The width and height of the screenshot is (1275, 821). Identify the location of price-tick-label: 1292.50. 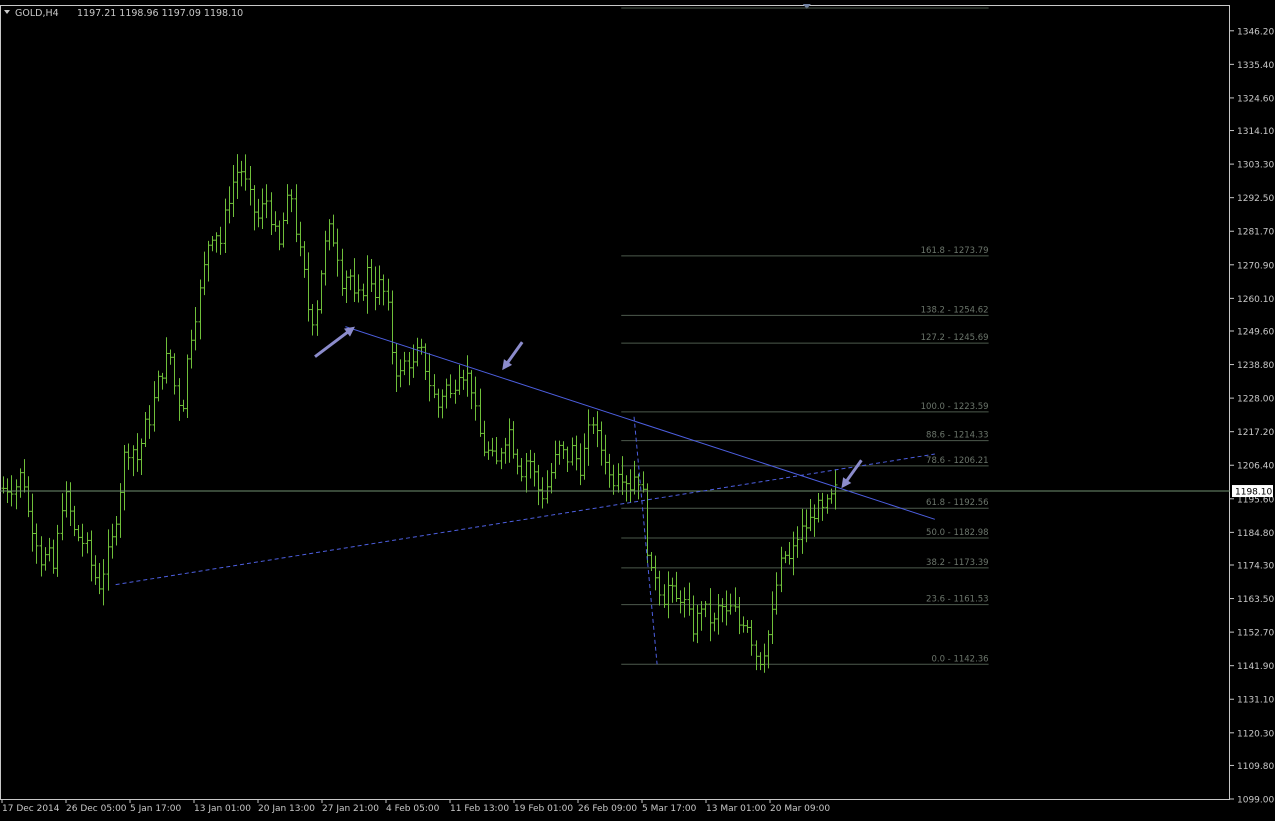
(1255, 199).